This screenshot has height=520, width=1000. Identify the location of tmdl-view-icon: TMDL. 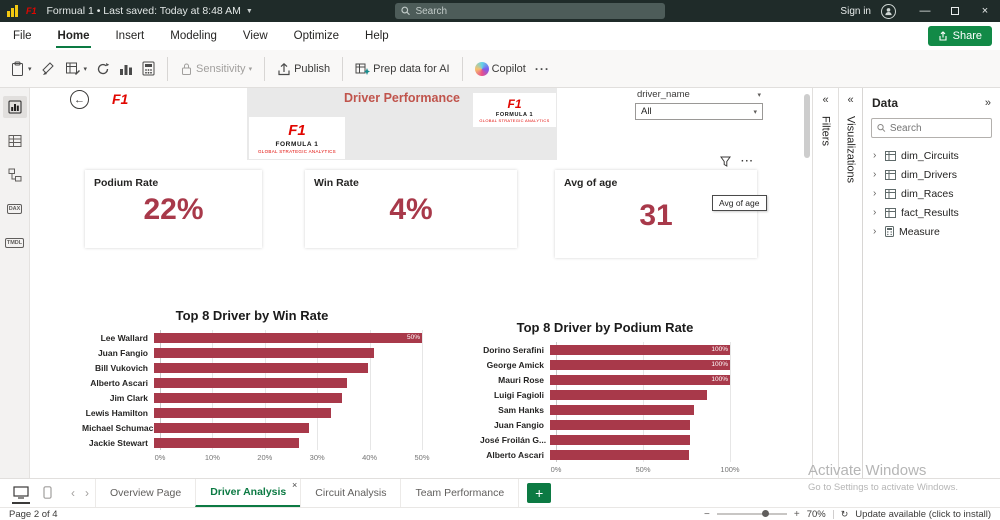
(15, 243).